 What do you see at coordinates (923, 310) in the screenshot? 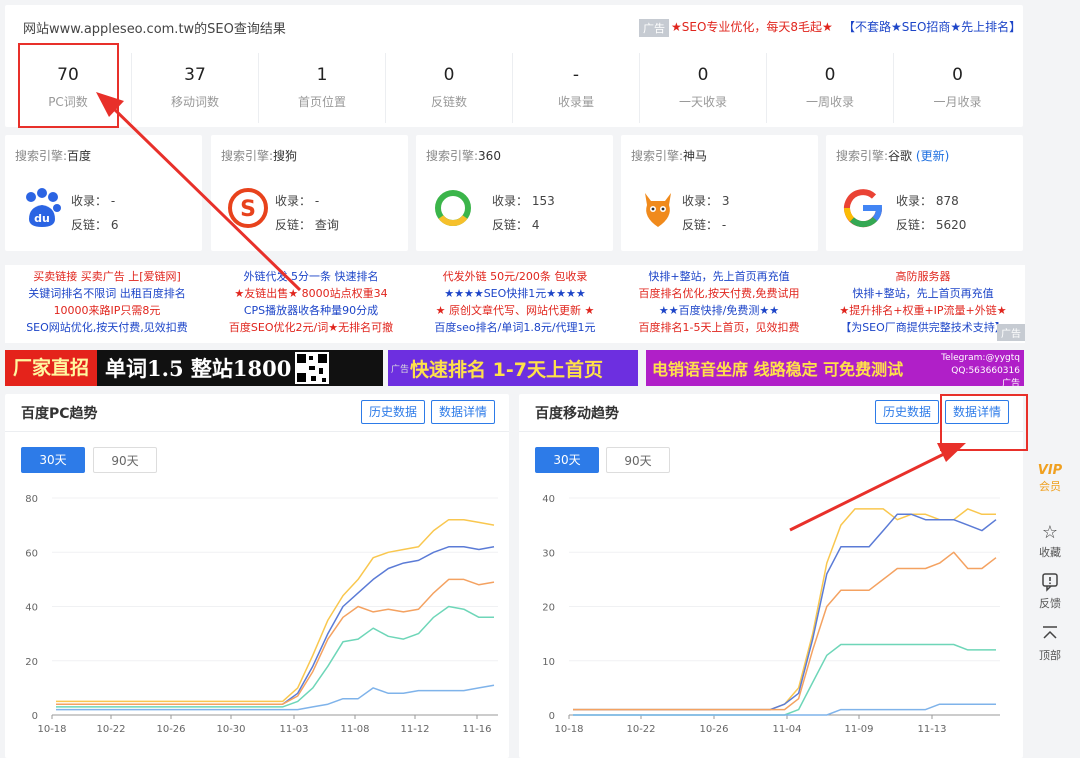
I see `ad-link: ★提升排名+权重+IP流量+外链★` at bounding box center [923, 310].